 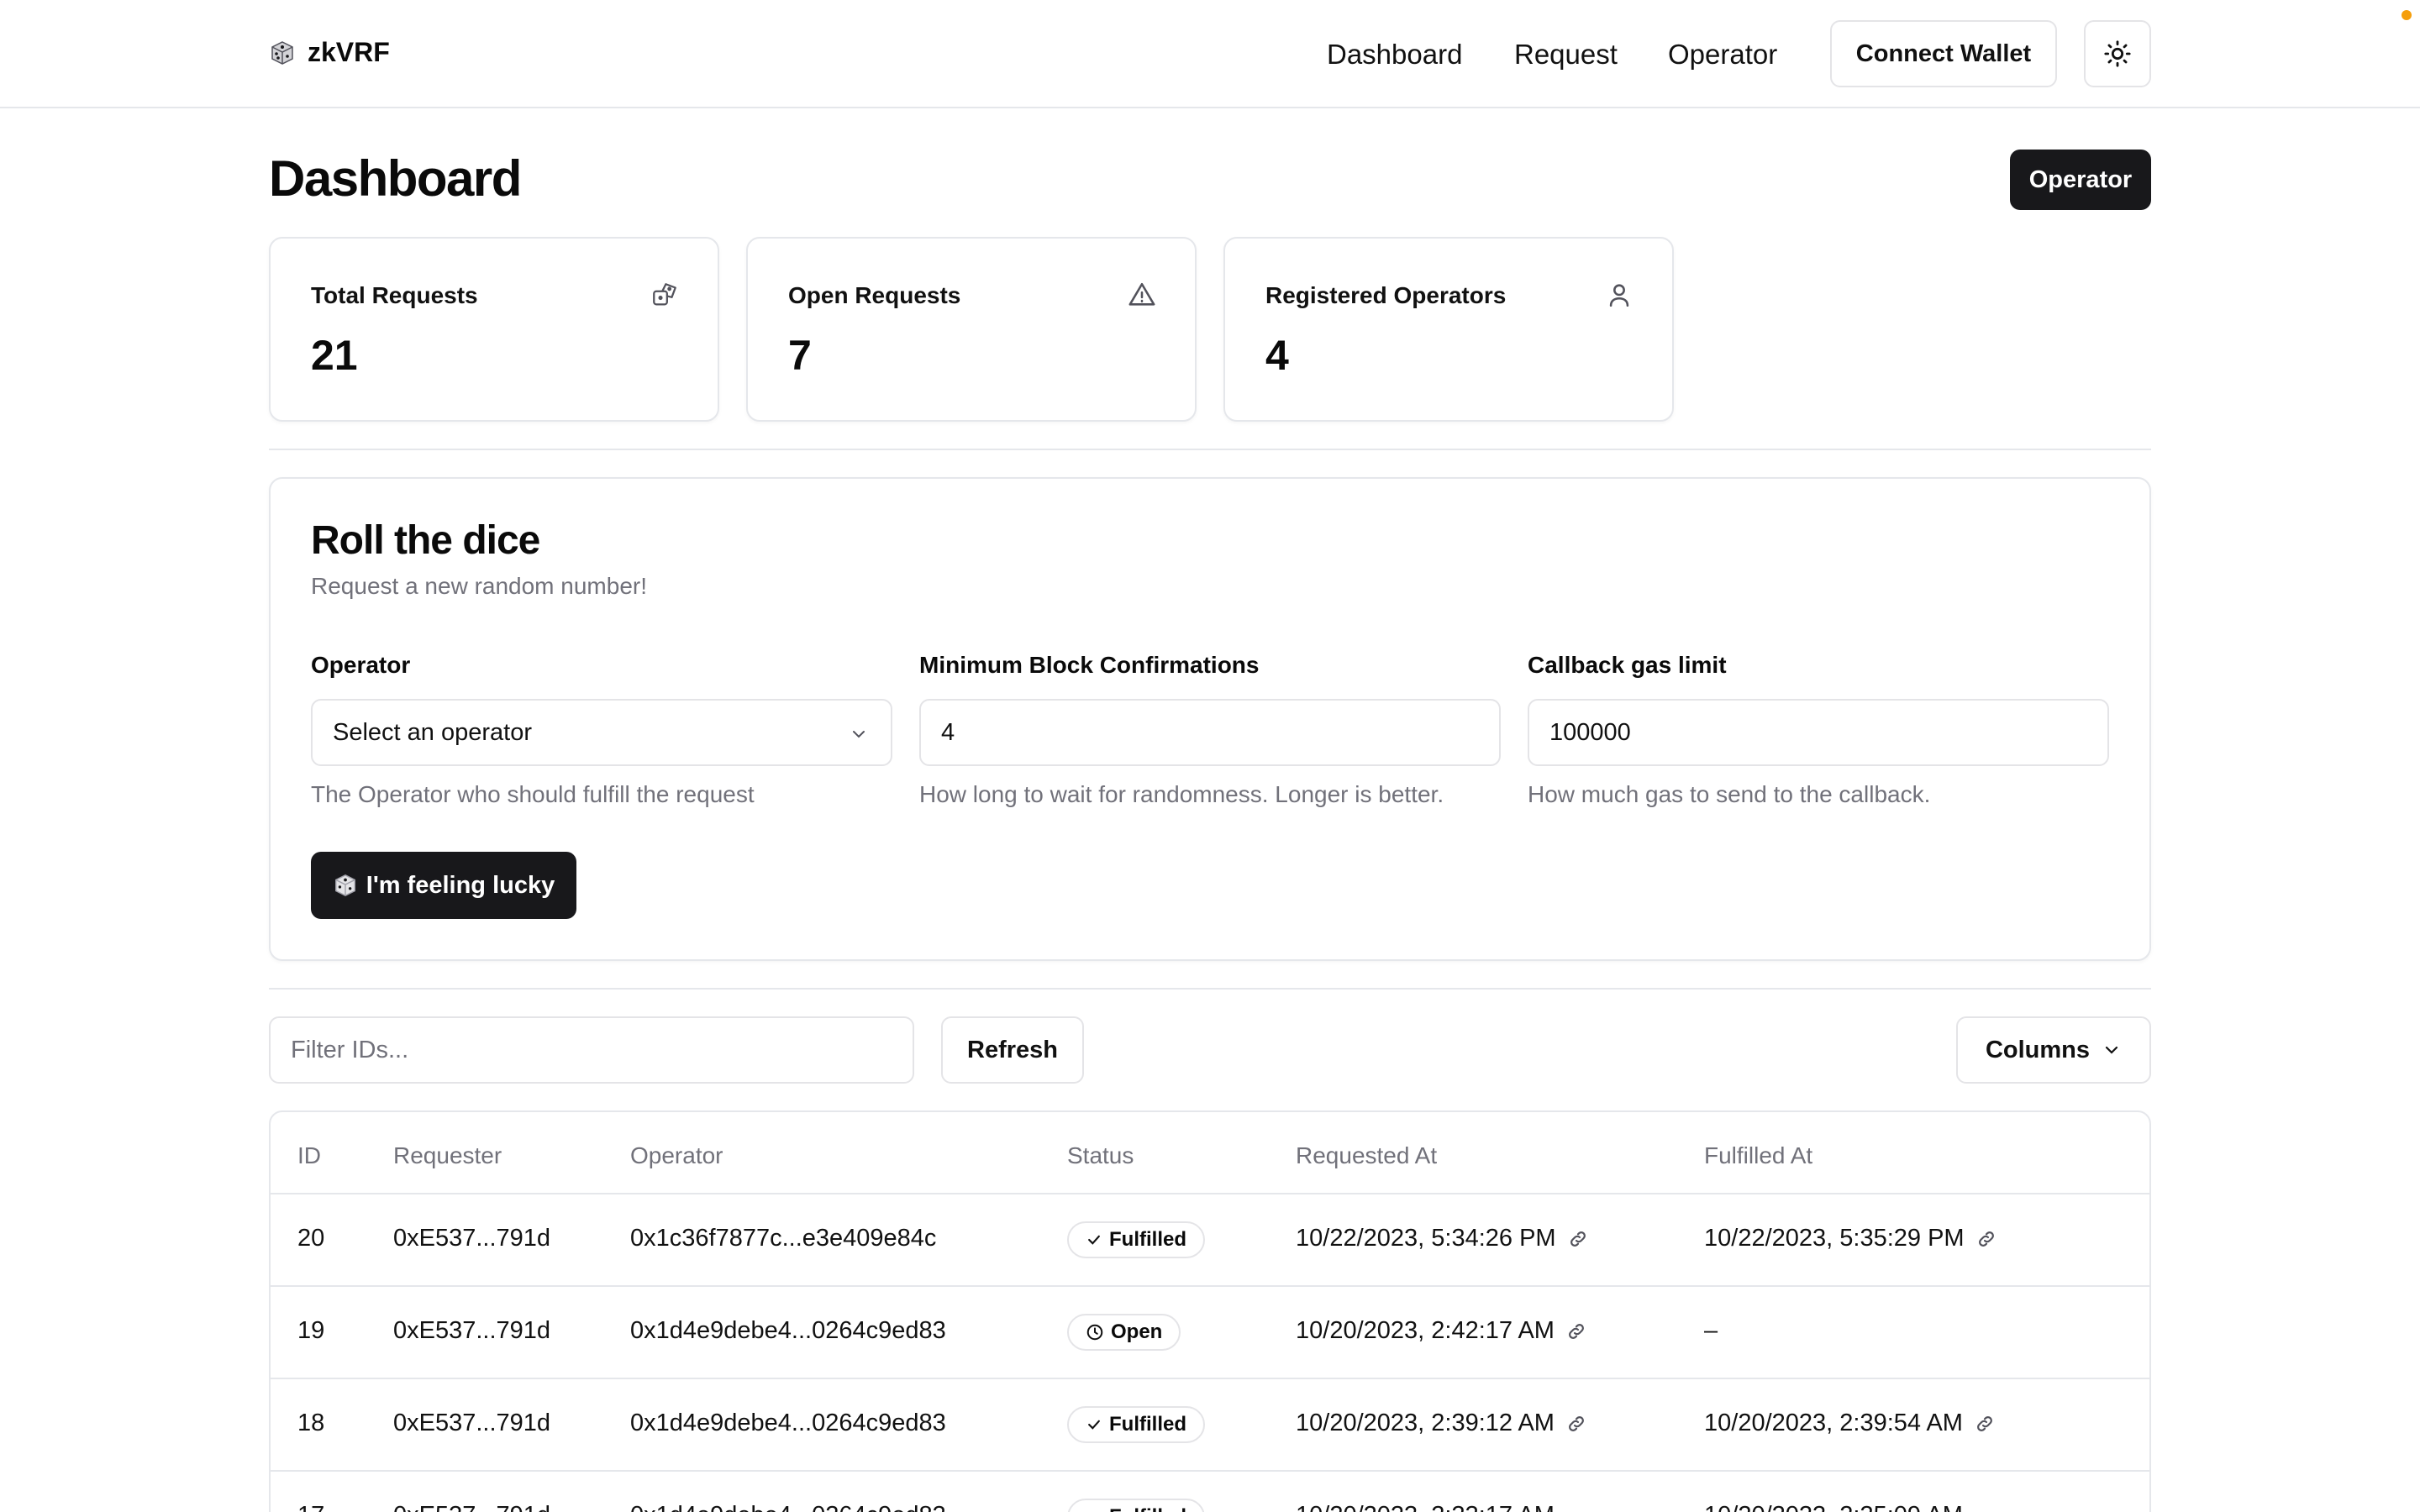 I want to click on column-header-requested-at: Requested At, so click(x=1366, y=1155).